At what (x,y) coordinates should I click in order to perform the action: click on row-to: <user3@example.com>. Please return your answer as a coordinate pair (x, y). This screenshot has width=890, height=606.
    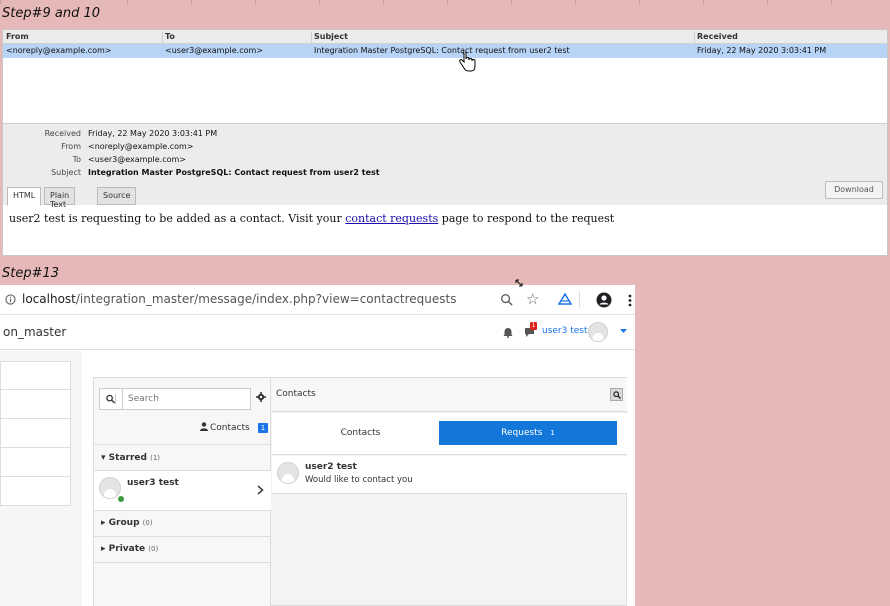
    Looking at the image, I should click on (214, 50).